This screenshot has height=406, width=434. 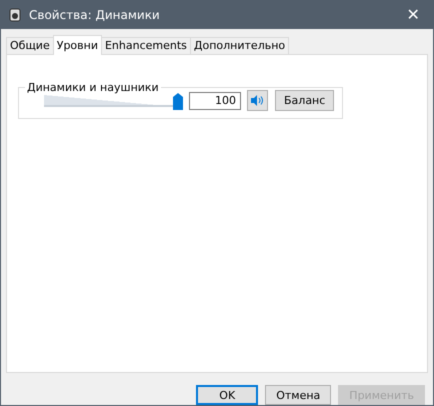 What do you see at coordinates (178, 101) in the screenshot?
I see `slider-thumb` at bounding box center [178, 101].